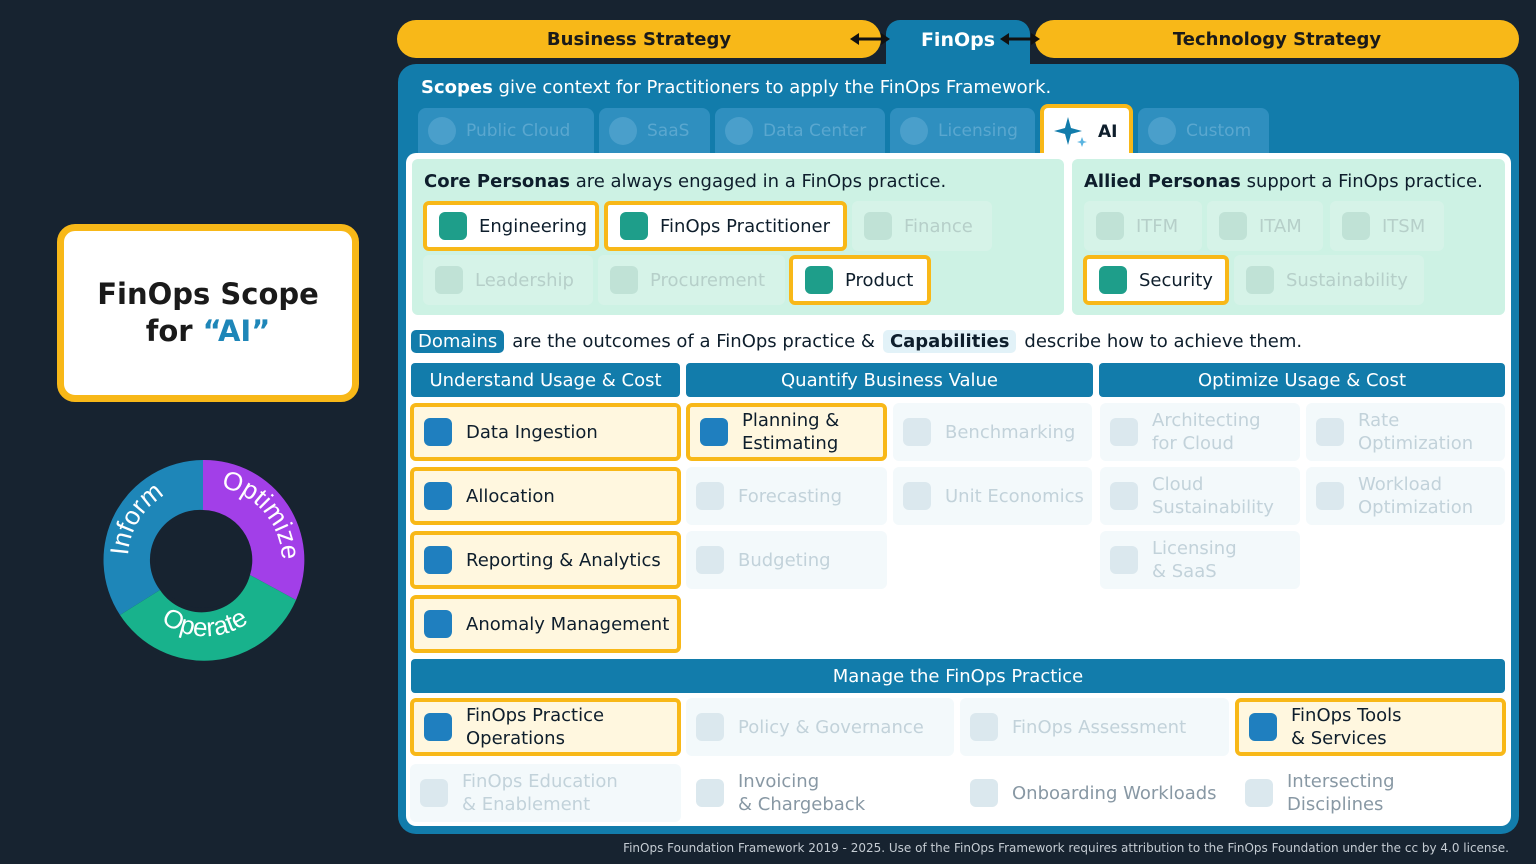 This screenshot has width=1536, height=864. I want to click on finops-lifecycle-wheel: Inform Optimize Operate, so click(204, 560).